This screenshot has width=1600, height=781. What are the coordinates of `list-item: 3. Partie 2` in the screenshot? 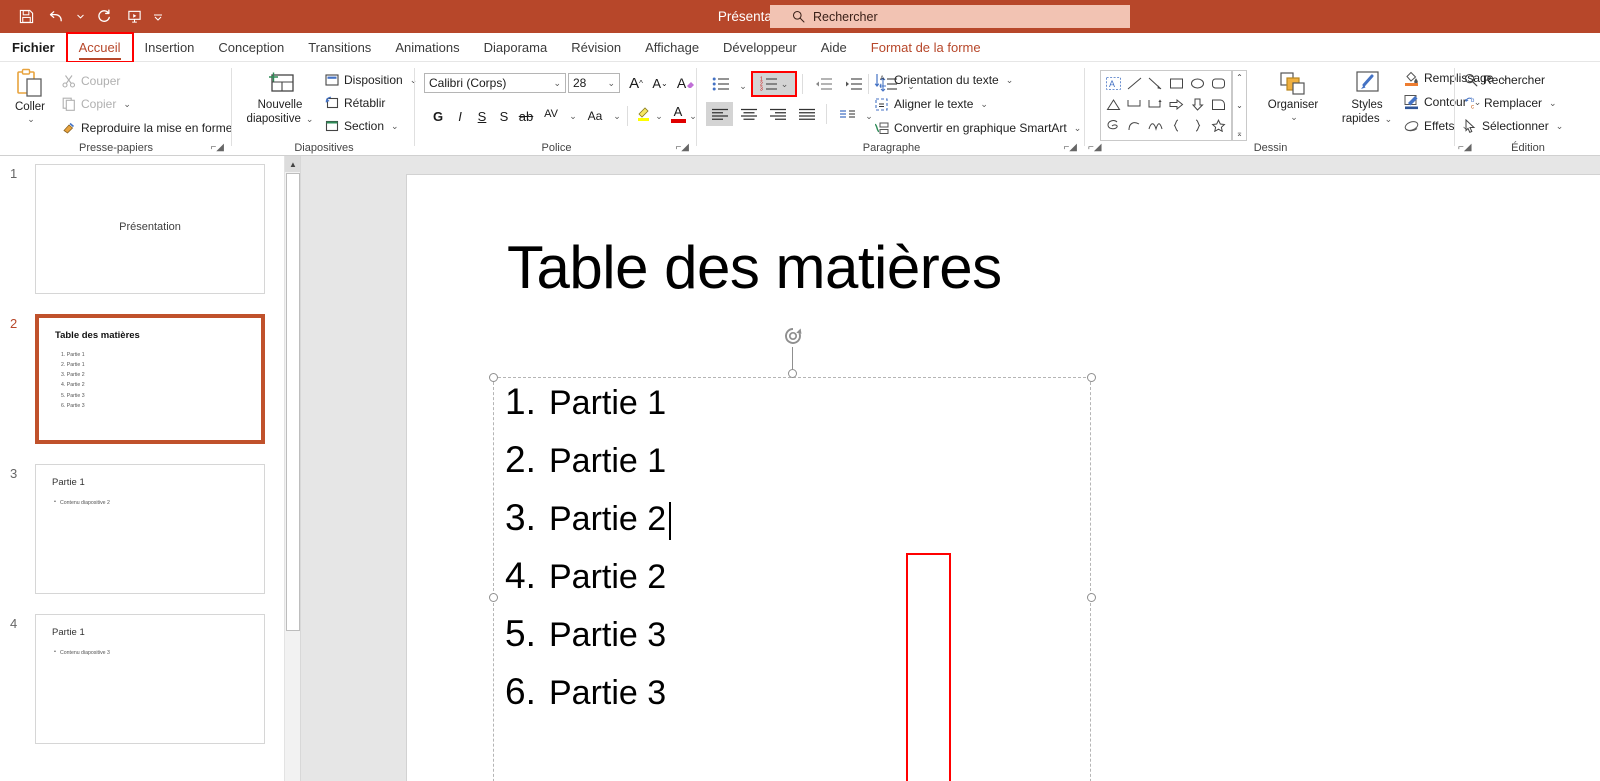 It's located at (588, 526).